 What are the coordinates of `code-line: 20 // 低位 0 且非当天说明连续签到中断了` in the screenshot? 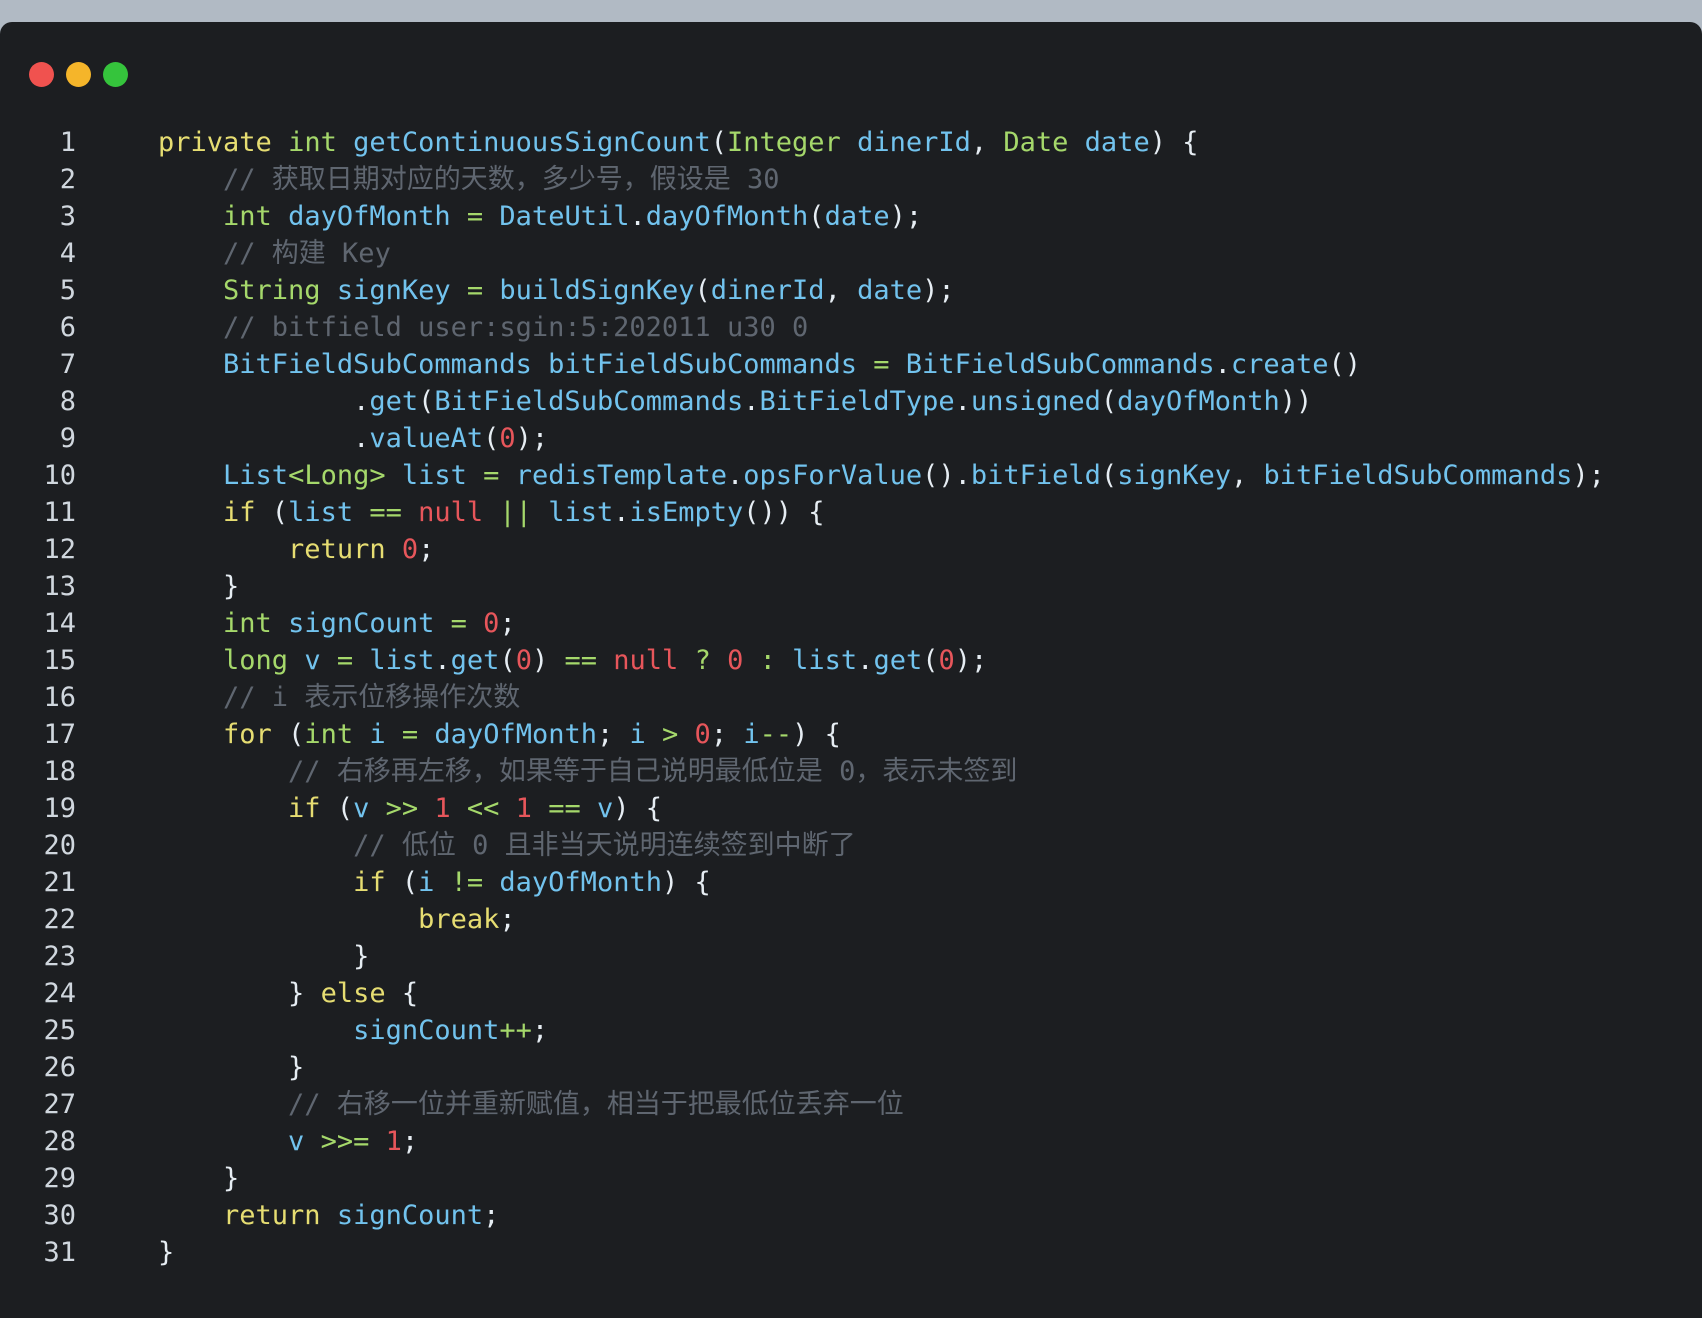 It's located at (851, 845).